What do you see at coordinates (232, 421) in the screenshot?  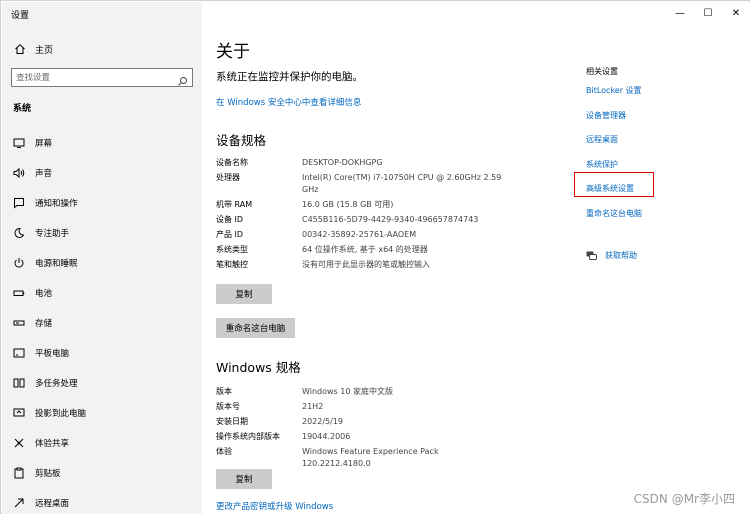 I see `spec-key: 安装日期` at bounding box center [232, 421].